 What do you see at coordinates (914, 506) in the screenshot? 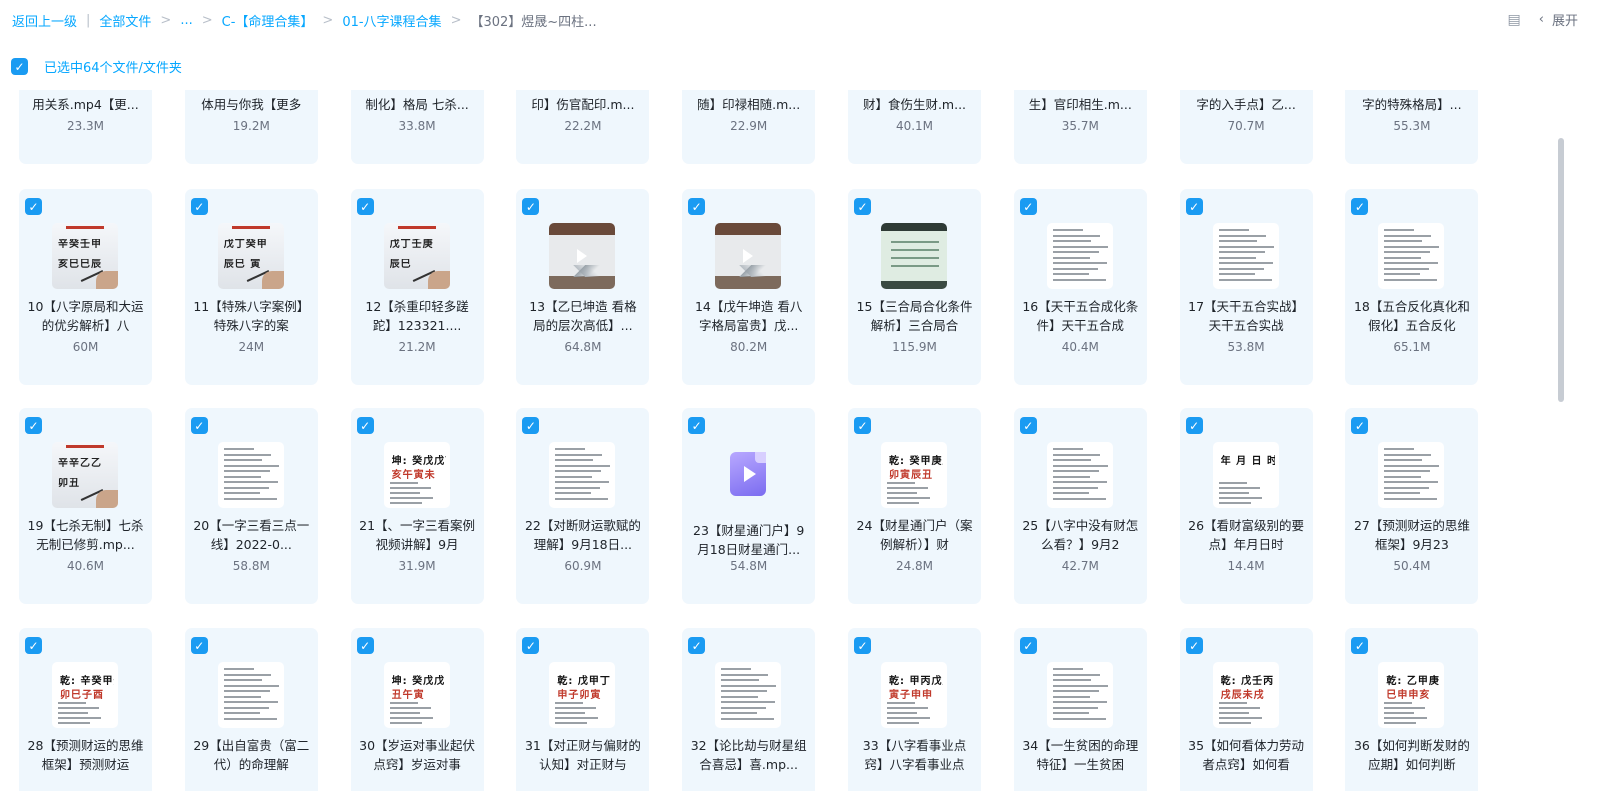
I see `file-card: ✓ 乾: 癸甲庚丑卯寅辰丑 24【财星通门户（案例解析）】财 24.8M` at bounding box center [914, 506].